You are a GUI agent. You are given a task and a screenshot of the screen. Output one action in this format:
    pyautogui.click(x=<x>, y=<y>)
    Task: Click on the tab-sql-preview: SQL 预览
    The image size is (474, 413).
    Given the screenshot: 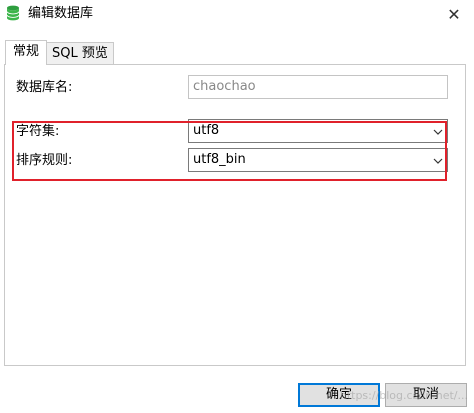 What is the action you would take?
    pyautogui.click(x=80, y=53)
    